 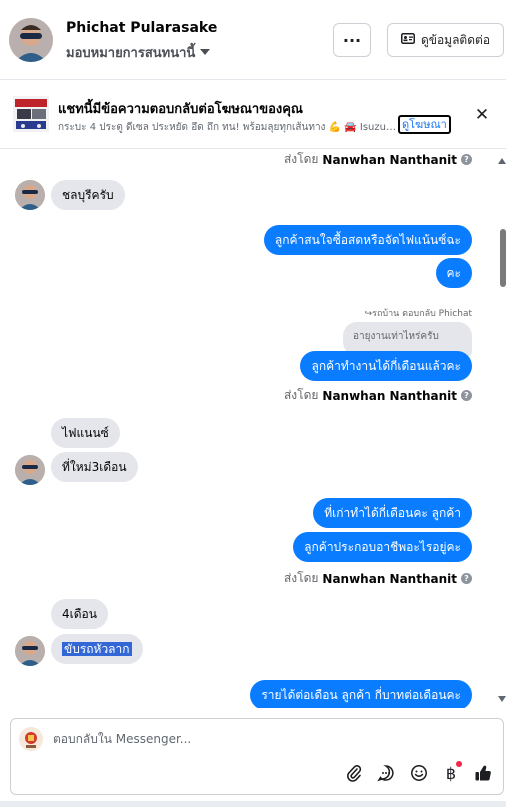 I want to click on assign-conversation-label: มอบหมายการสนทนานี้, so click(x=131, y=53).